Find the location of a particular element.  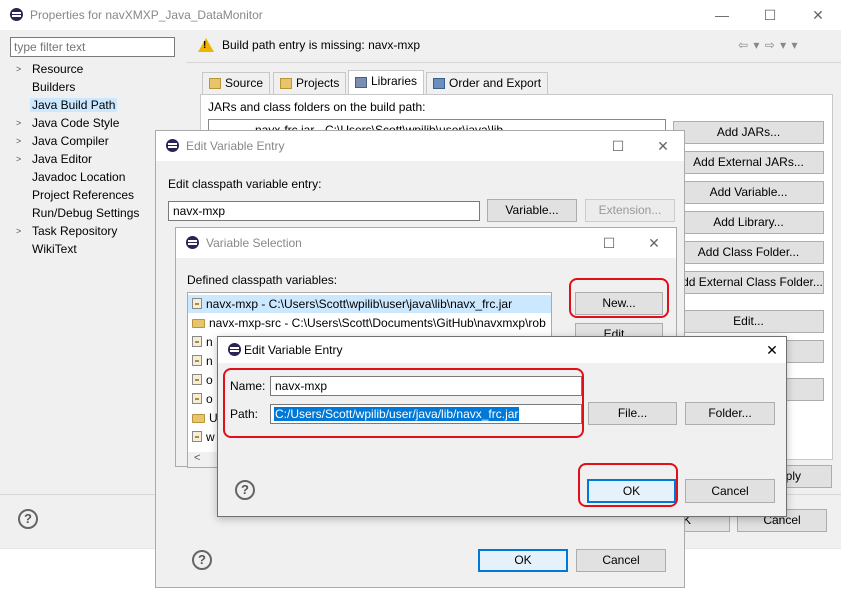

variable-selection-titlebar: Variable Selection ☐ ✕ is located at coordinates (426, 243).